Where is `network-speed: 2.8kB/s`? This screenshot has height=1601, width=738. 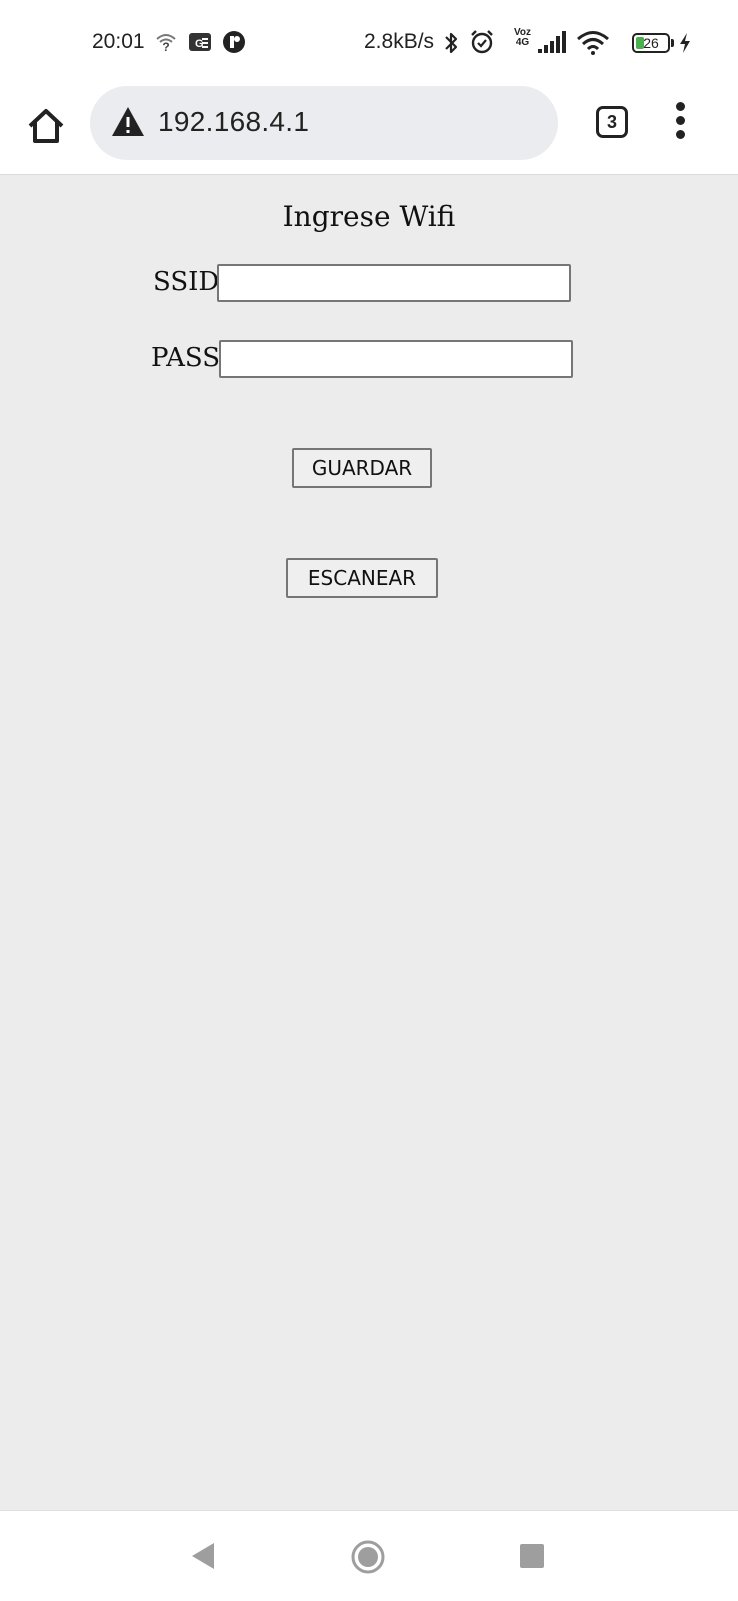 network-speed: 2.8kB/s is located at coordinates (399, 41).